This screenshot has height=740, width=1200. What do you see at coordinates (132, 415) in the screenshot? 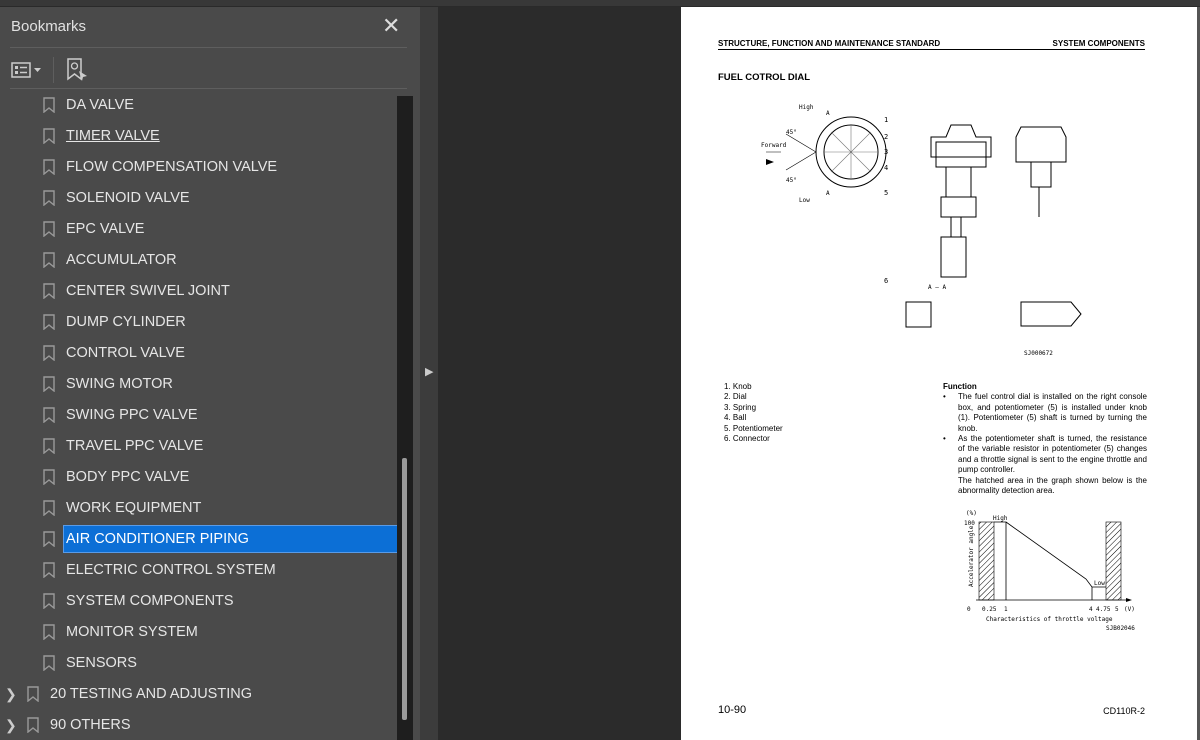
I see `bookmark-label: SWING PPC VALVE` at bounding box center [132, 415].